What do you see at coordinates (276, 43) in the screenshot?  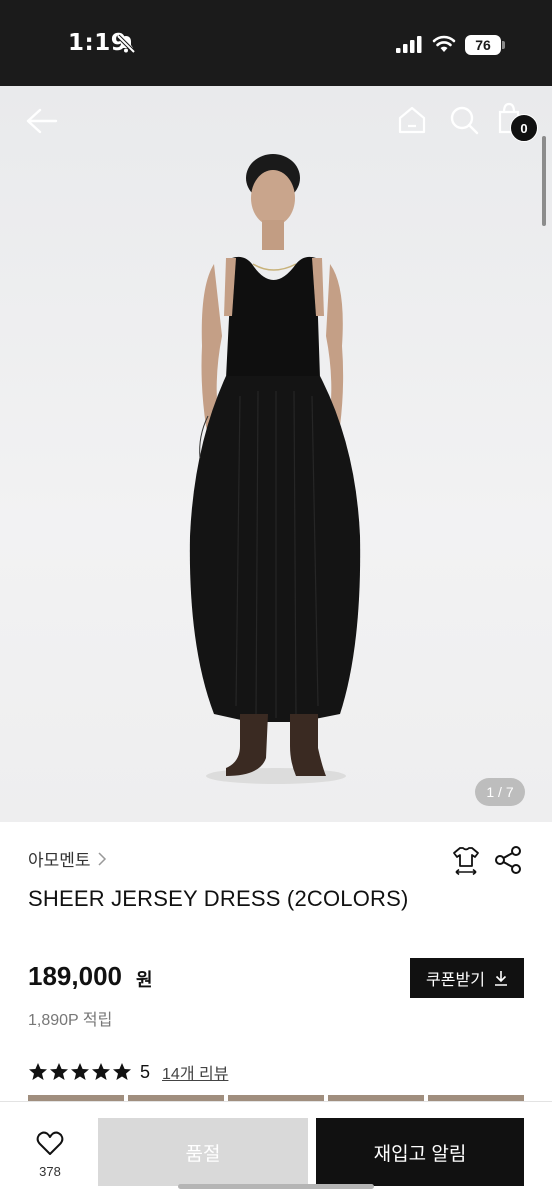 I see `status-bar: 1:19 76` at bounding box center [276, 43].